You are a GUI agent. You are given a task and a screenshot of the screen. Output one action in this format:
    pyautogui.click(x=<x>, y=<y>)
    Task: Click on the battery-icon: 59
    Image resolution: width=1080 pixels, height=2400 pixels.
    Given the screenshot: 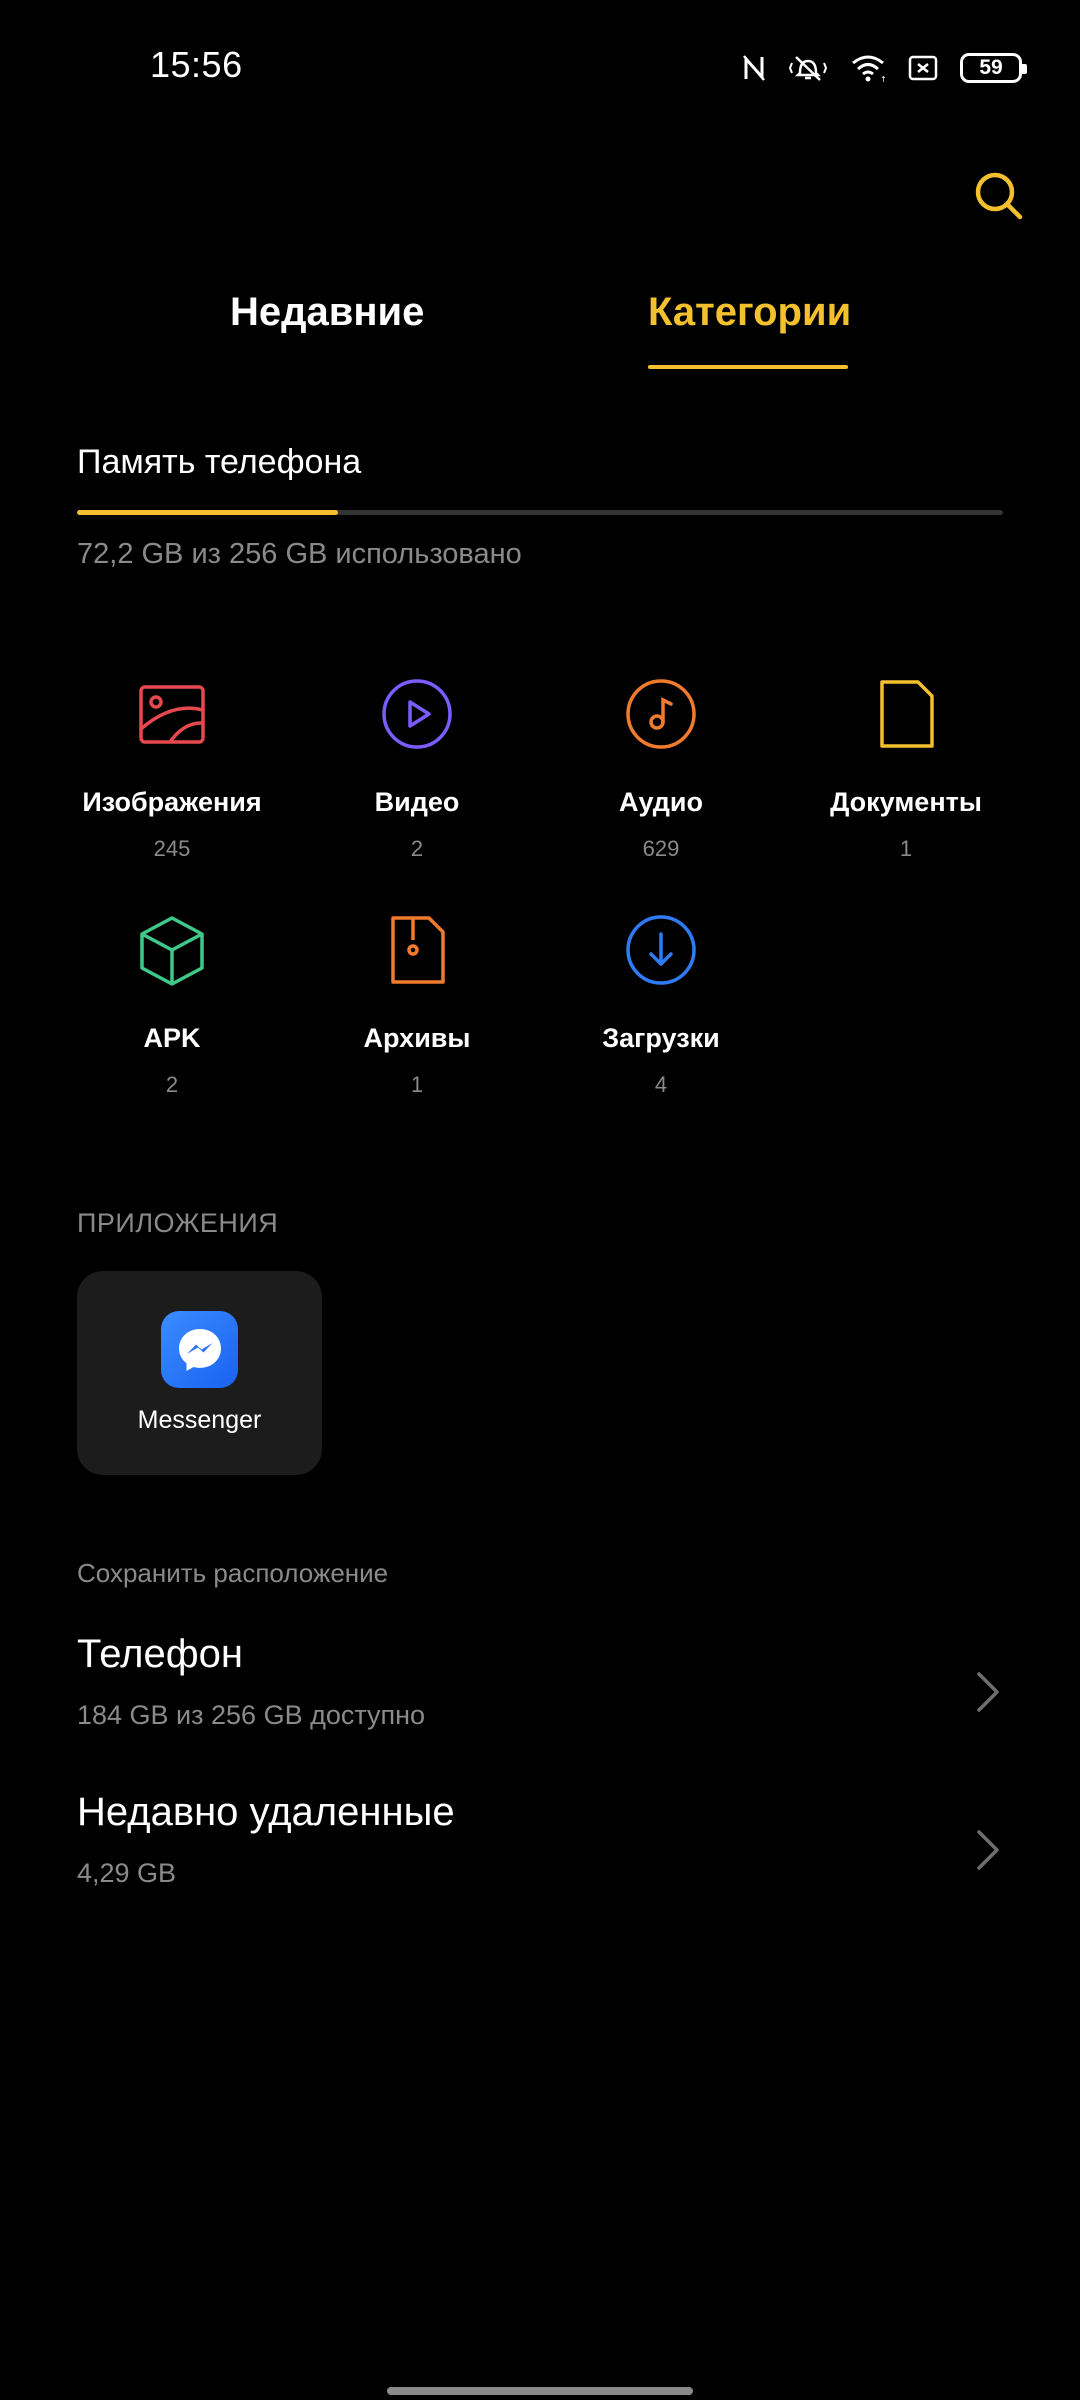 What is the action you would take?
    pyautogui.click(x=993, y=68)
    